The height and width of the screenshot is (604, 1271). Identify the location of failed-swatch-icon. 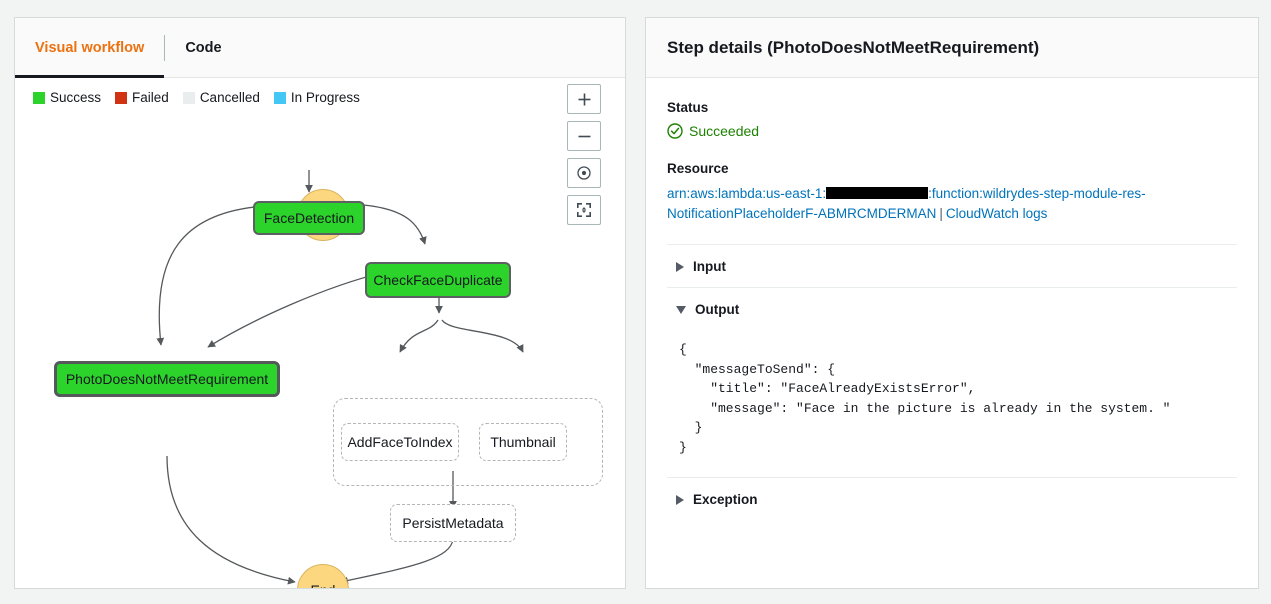
(121, 97).